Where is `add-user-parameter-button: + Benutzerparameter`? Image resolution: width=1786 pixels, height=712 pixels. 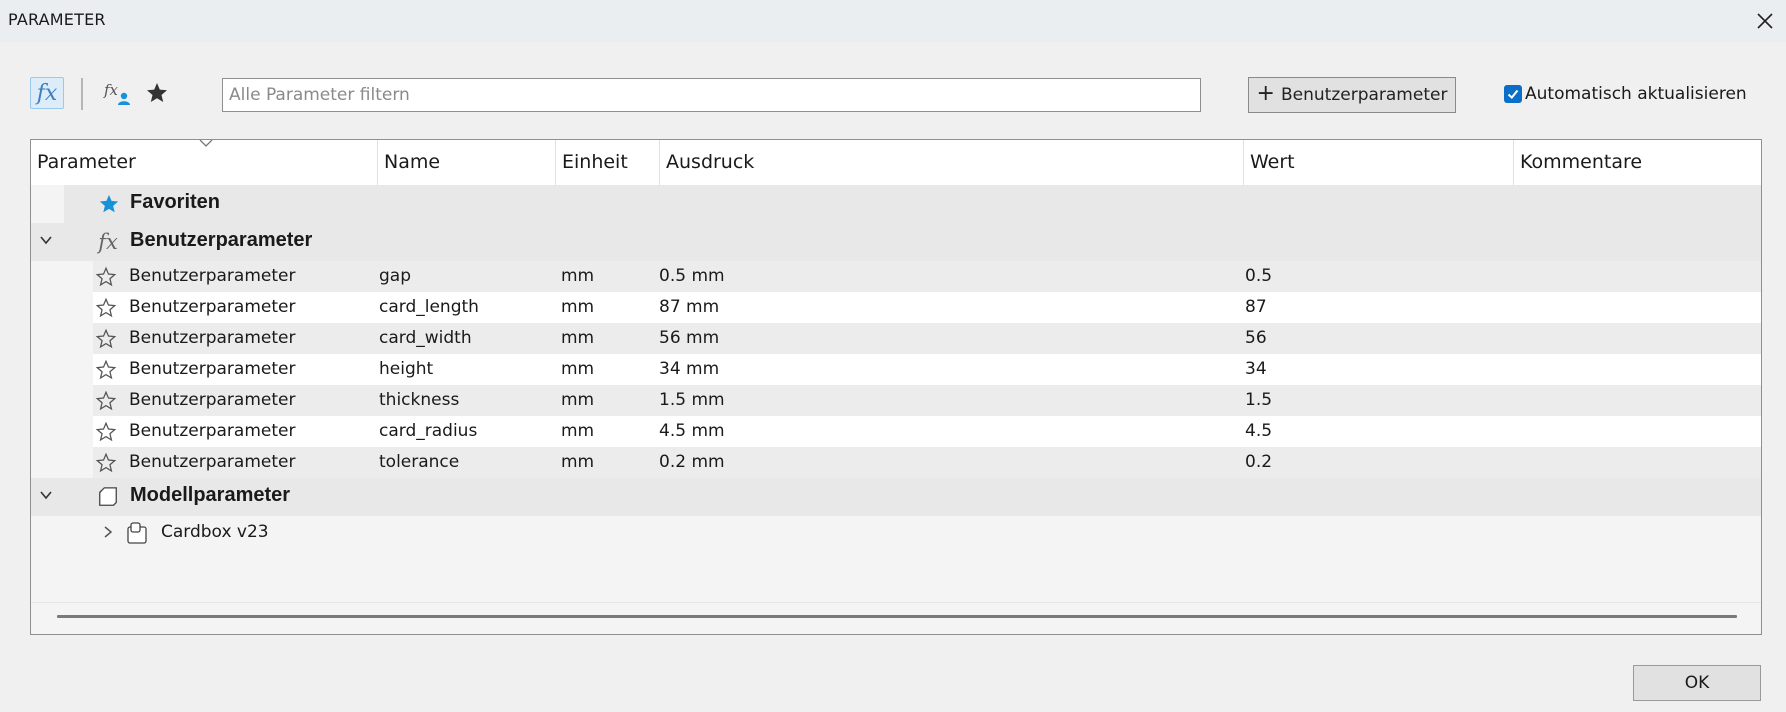 add-user-parameter-button: + Benutzerparameter is located at coordinates (1352, 95).